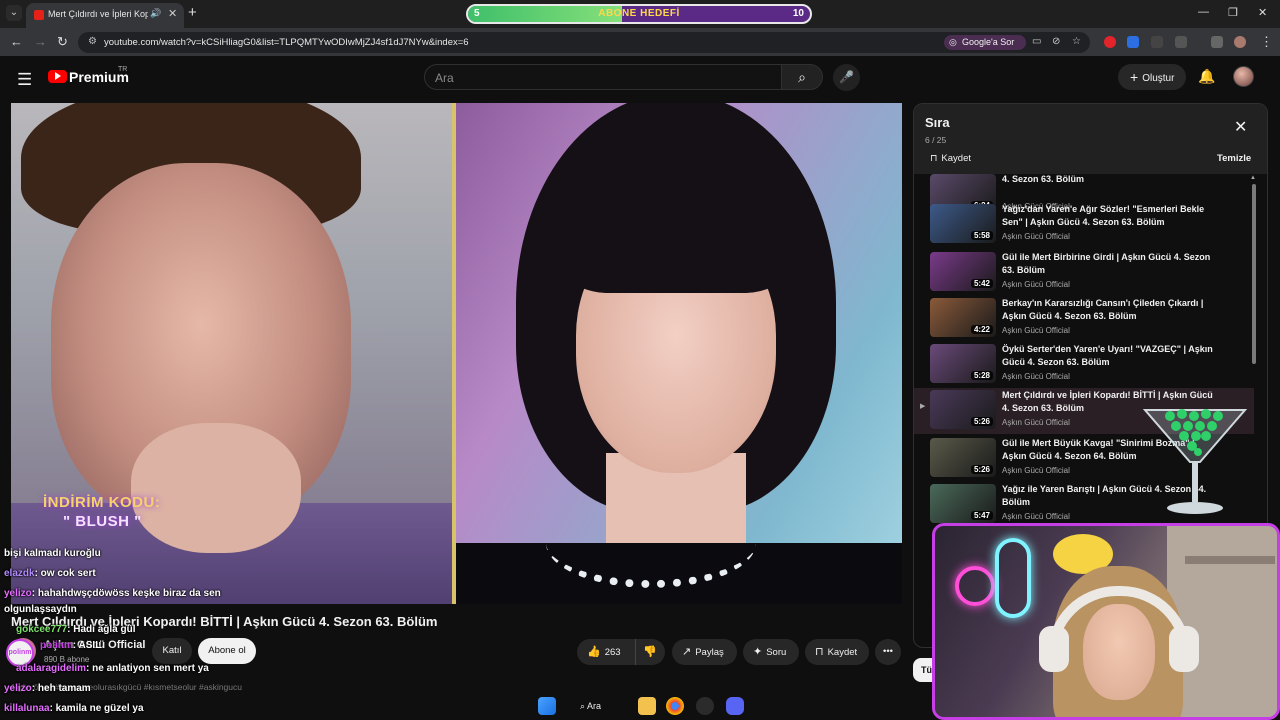 The width and height of the screenshot is (1280, 720). Describe the element at coordinates (936, 140) in the screenshot. I see `playlist-position: 6 / 25` at that location.